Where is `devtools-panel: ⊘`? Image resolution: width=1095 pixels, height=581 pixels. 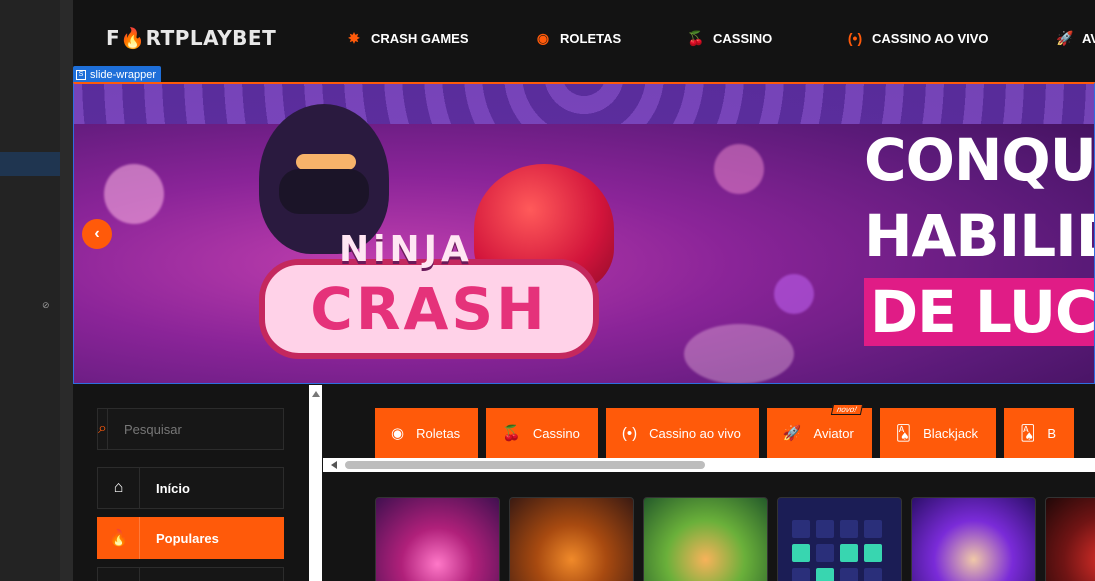
devtools-panel: ⊘ is located at coordinates (30, 290).